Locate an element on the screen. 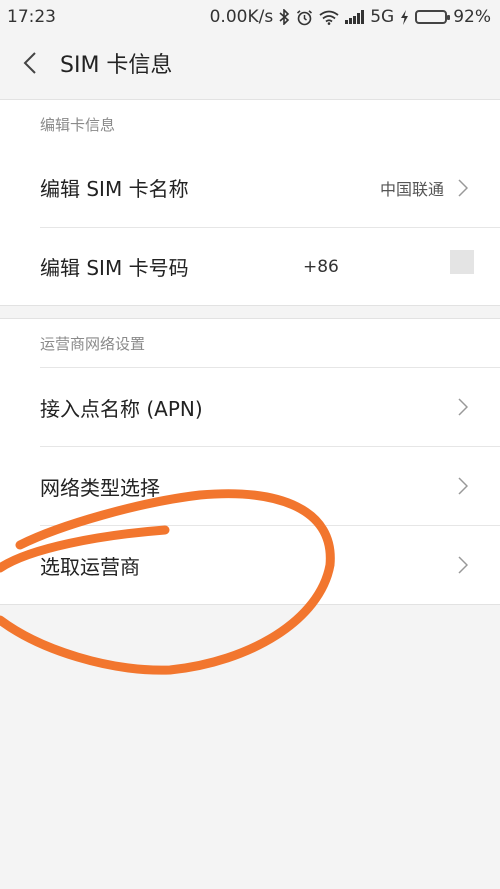  row-label: 编辑 SIM 卡名称 is located at coordinates (114, 189).